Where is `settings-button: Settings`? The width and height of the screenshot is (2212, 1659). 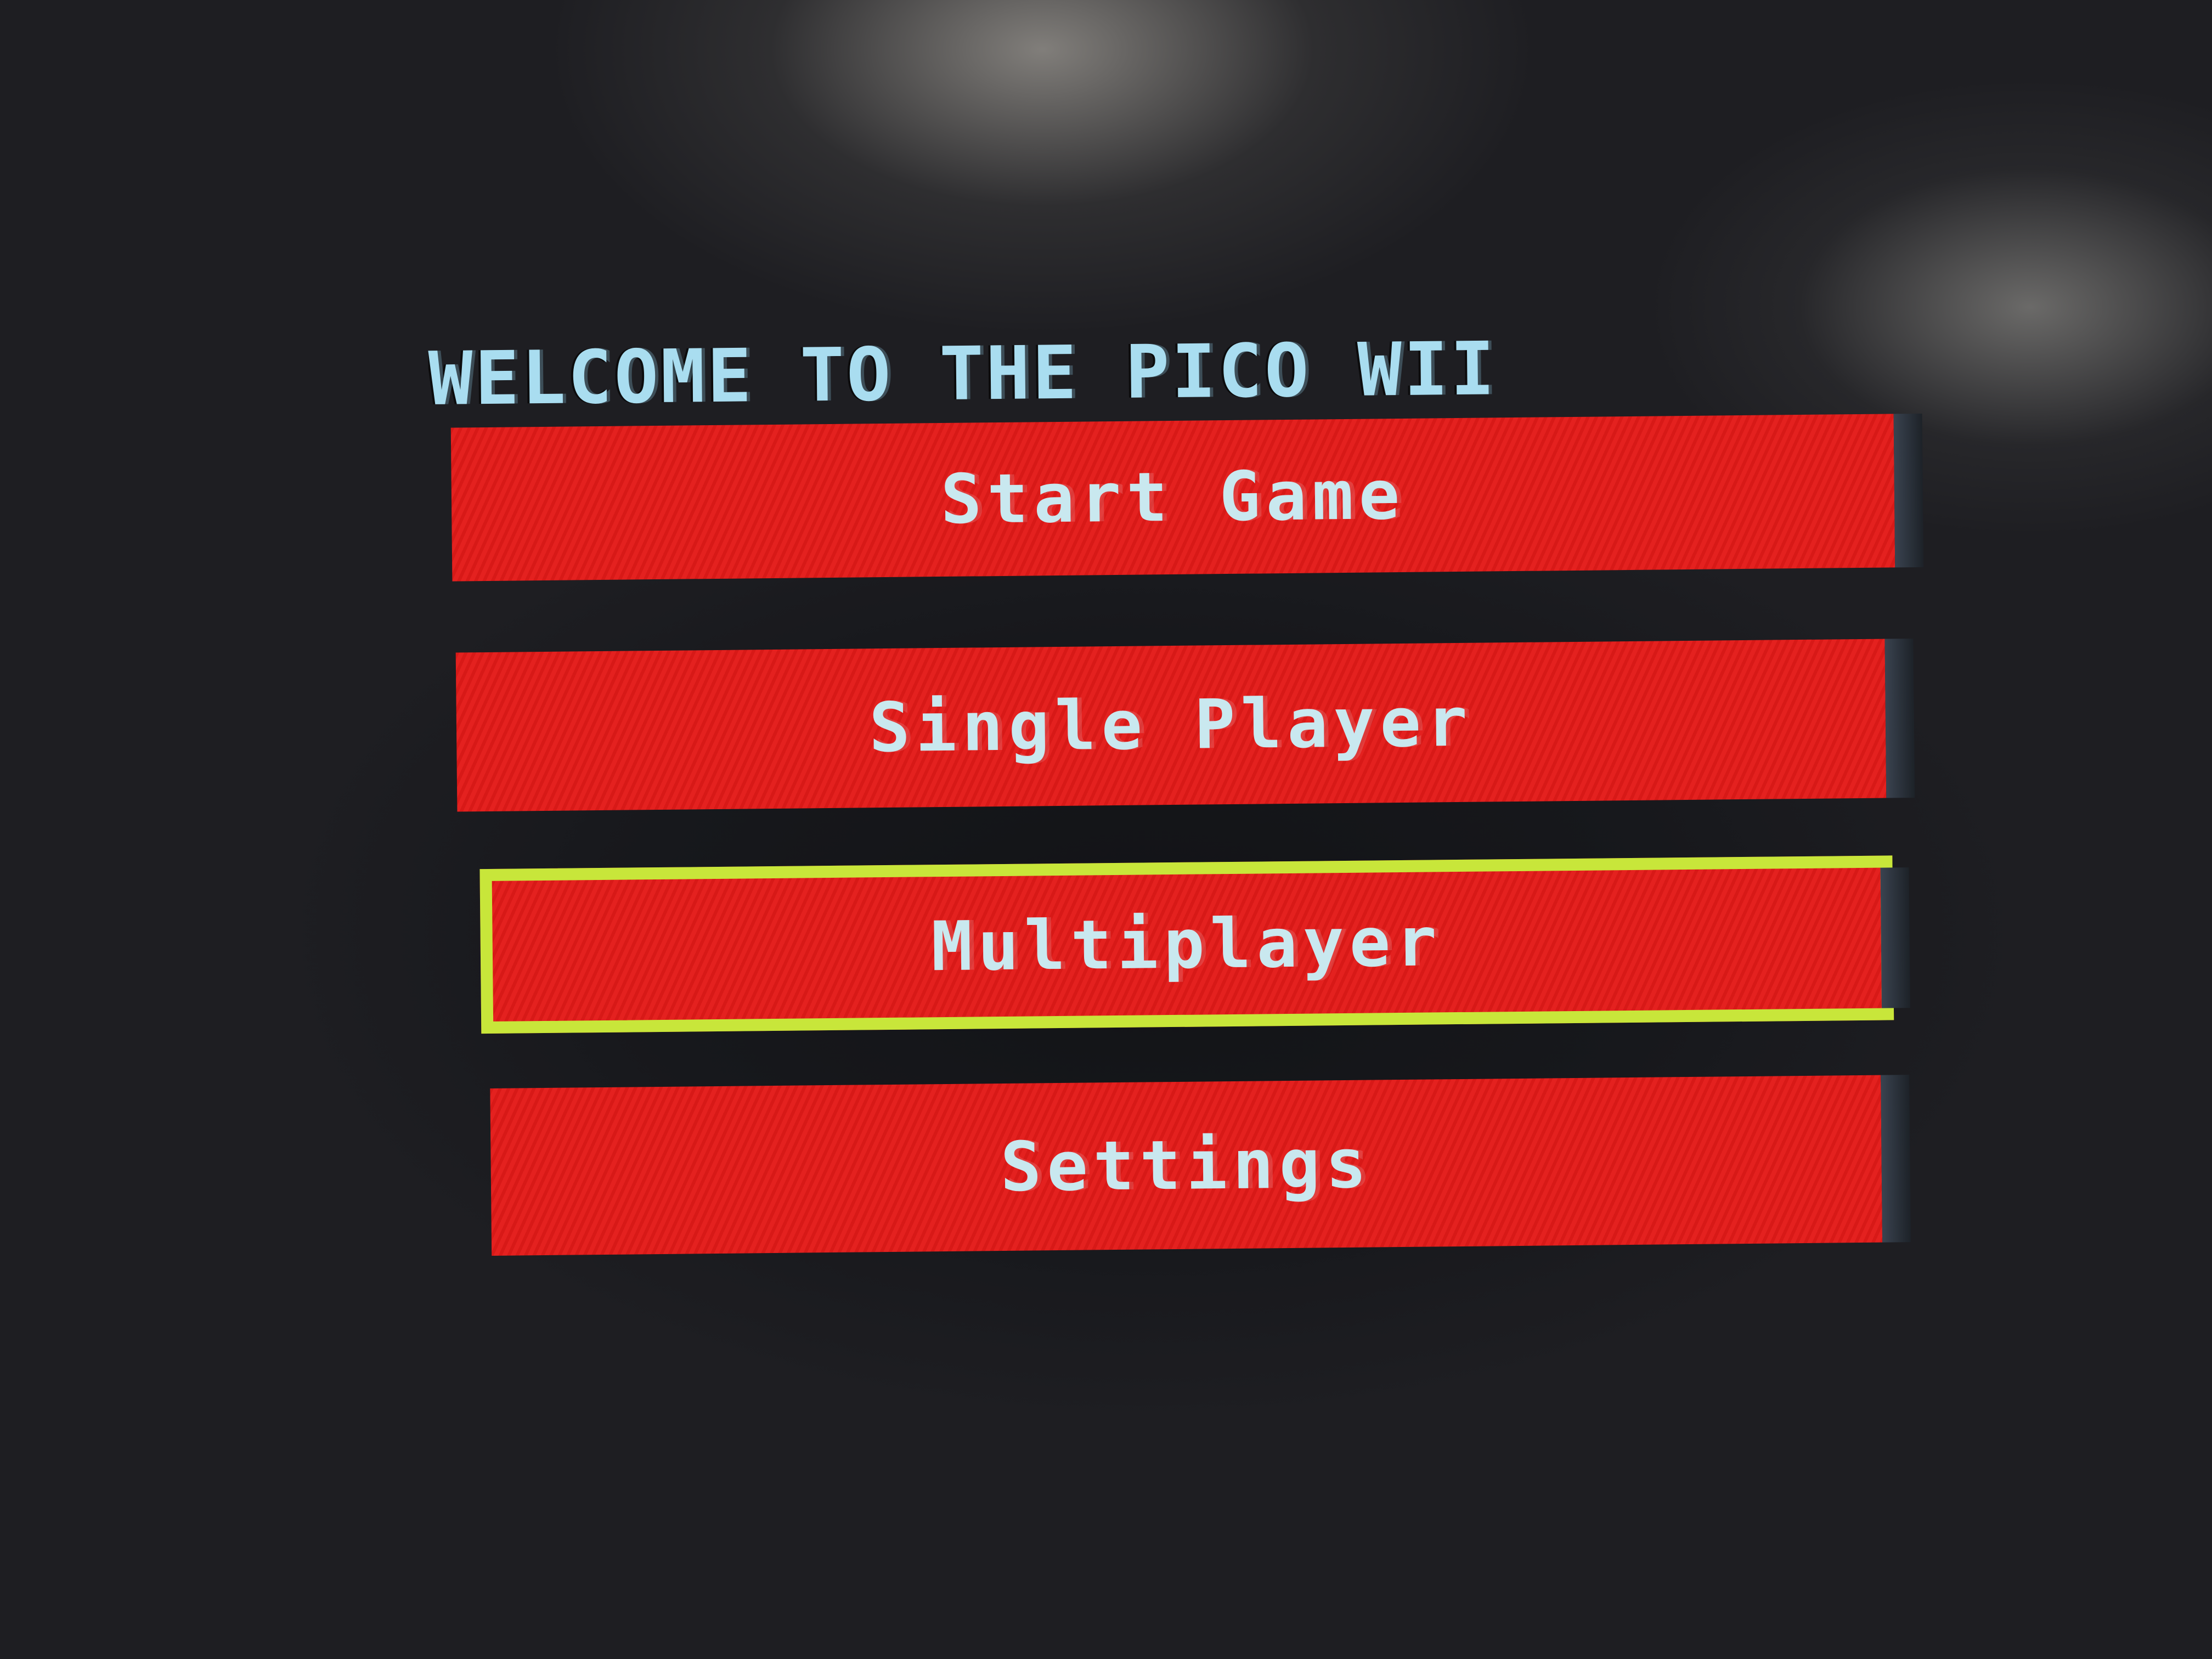 settings-button: Settings is located at coordinates (1187, 1166).